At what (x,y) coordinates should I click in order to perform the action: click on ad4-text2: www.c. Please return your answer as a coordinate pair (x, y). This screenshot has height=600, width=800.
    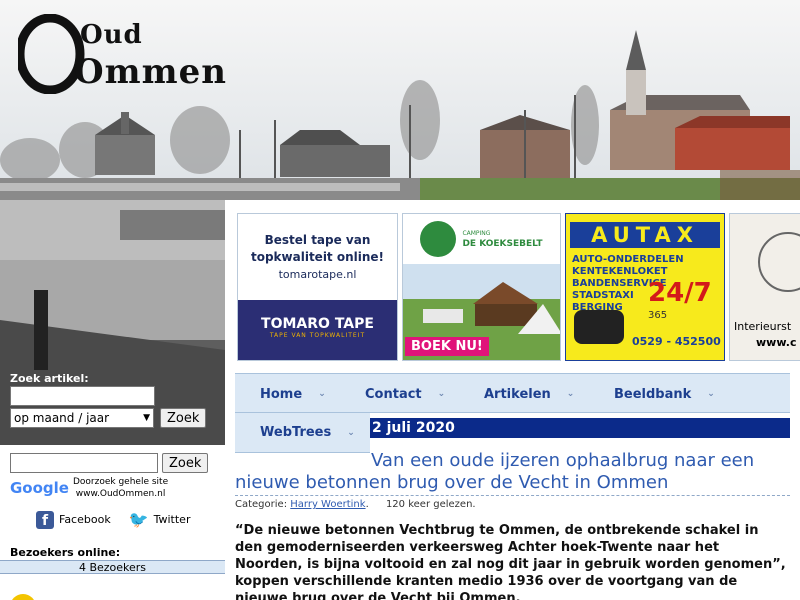
    Looking at the image, I should click on (776, 342).